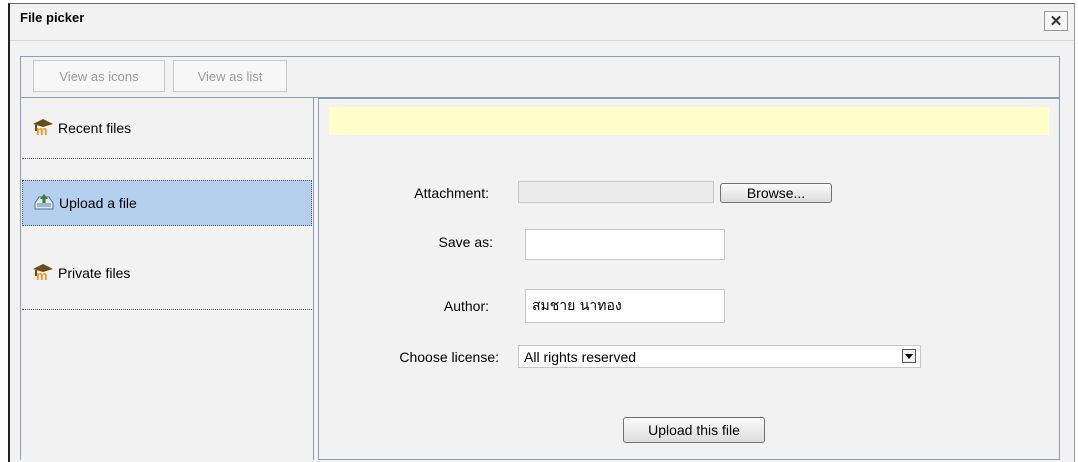 The height and width of the screenshot is (462, 1078). I want to click on chevron-down-icon, so click(909, 356).